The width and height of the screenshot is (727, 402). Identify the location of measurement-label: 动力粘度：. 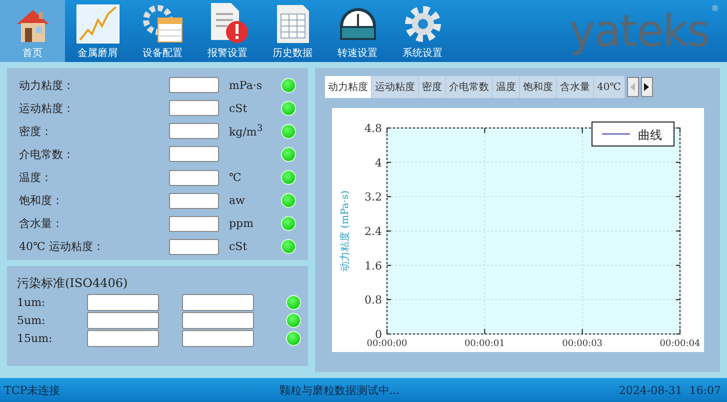
(47, 85).